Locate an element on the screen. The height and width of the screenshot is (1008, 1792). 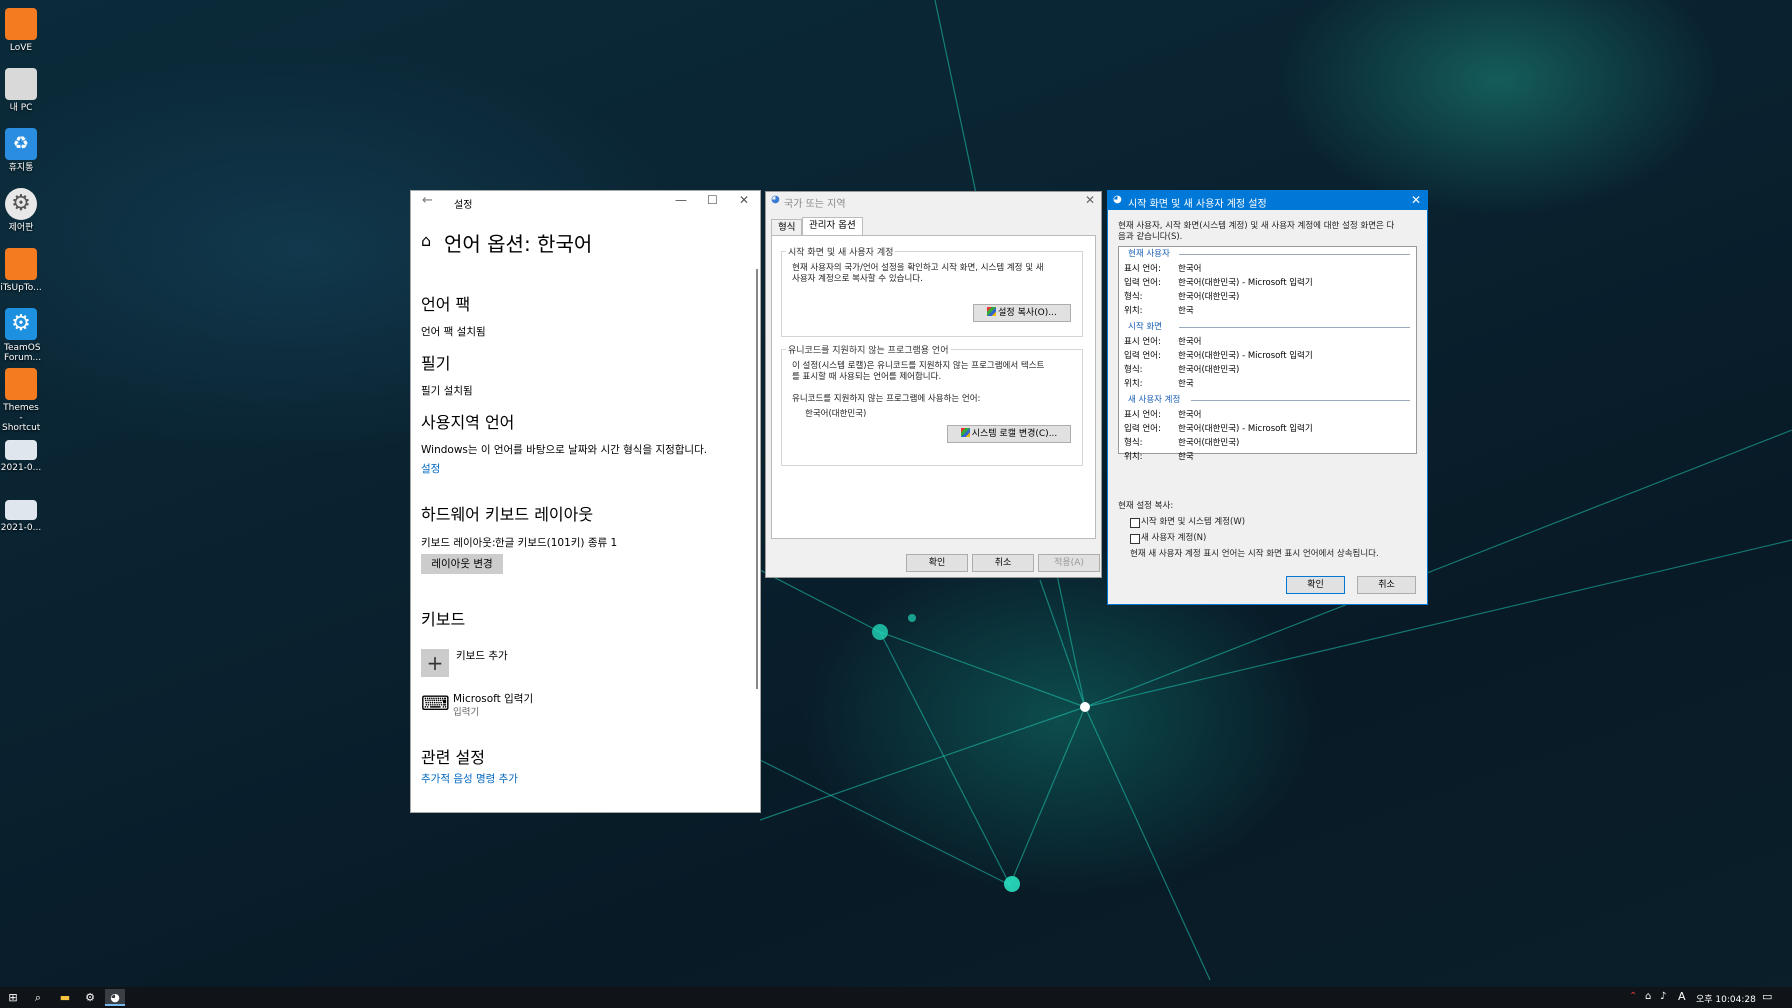
control-panel-icon: ⚙ is located at coordinates (21, 204).